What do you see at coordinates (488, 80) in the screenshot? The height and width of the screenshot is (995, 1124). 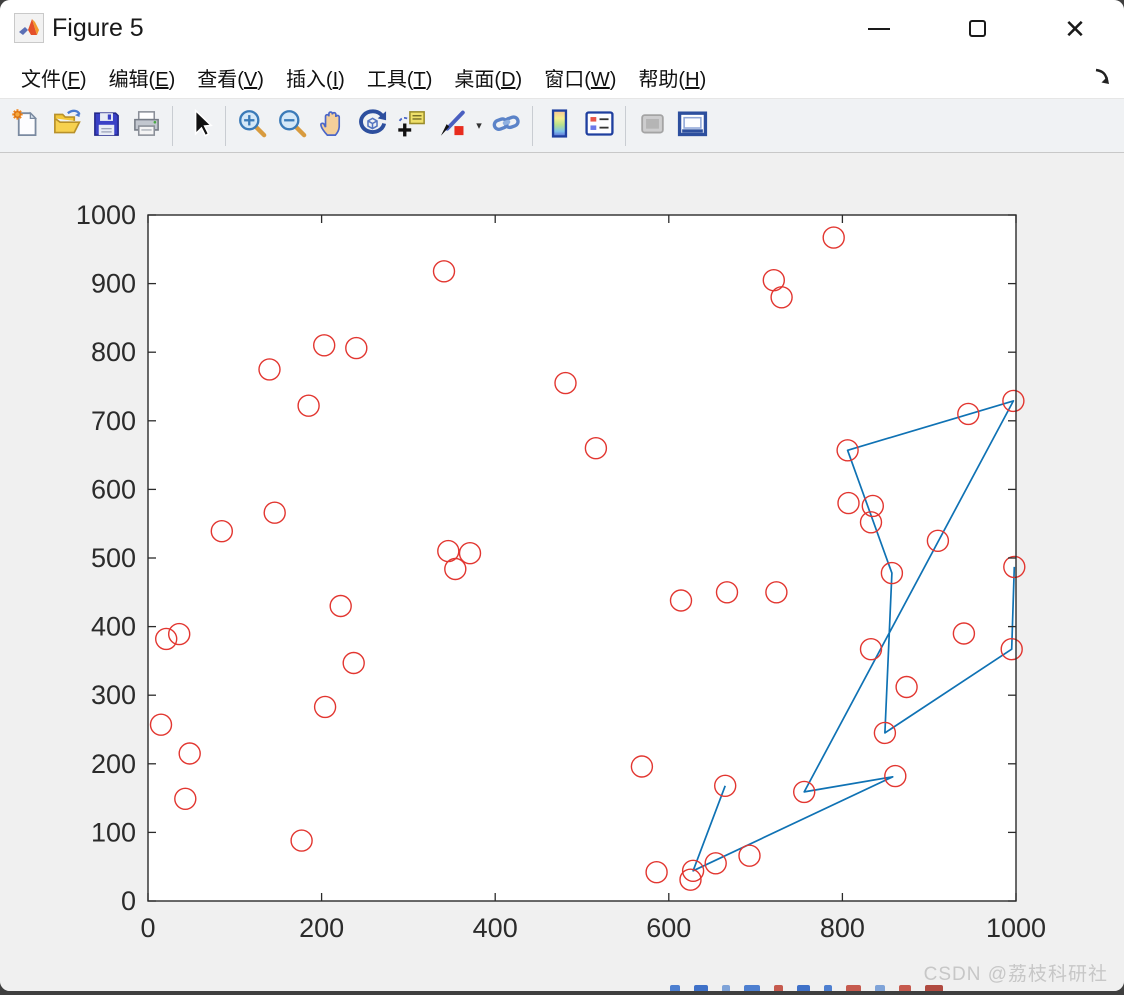 I see `menu-item-d: 桌面(D)` at bounding box center [488, 80].